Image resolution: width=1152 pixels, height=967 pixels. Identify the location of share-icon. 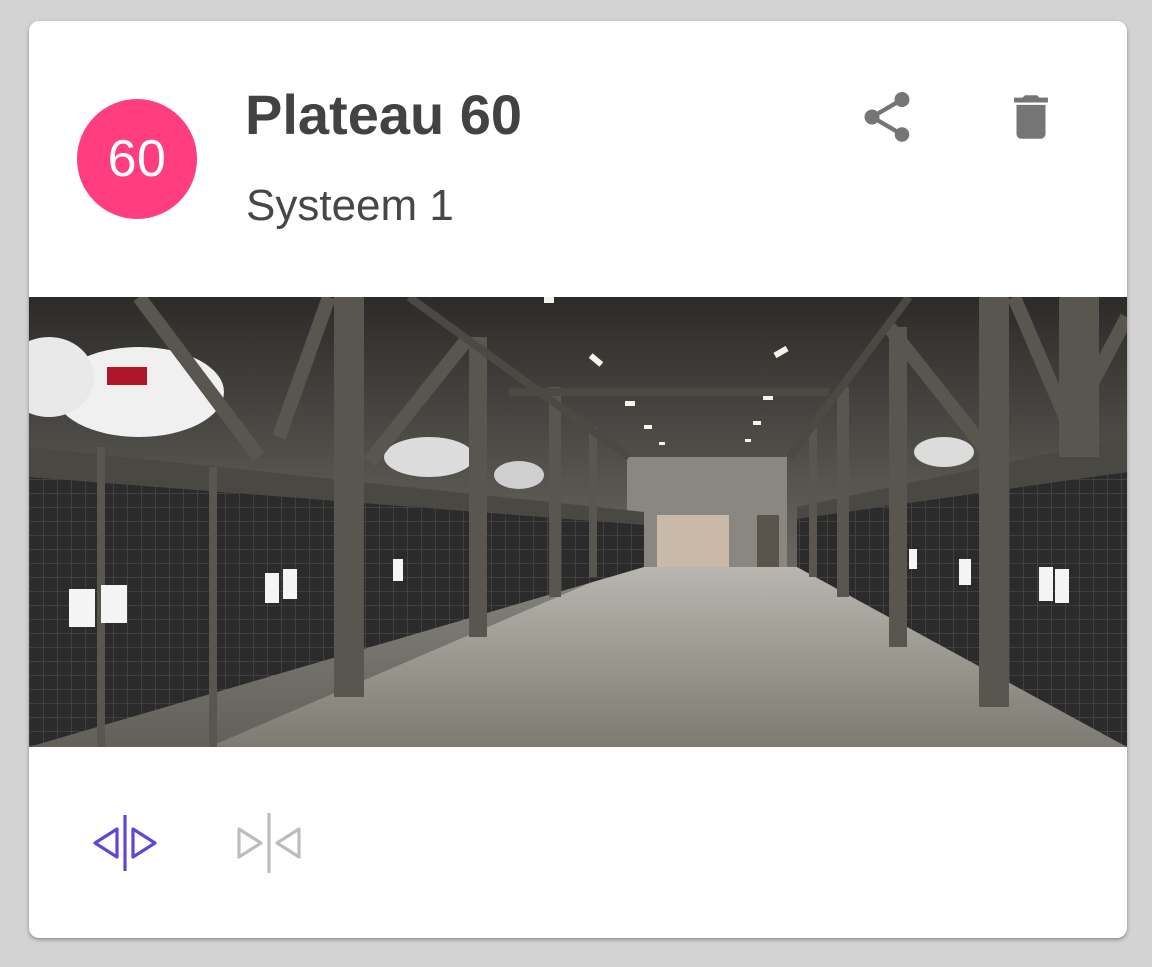
(887, 117).